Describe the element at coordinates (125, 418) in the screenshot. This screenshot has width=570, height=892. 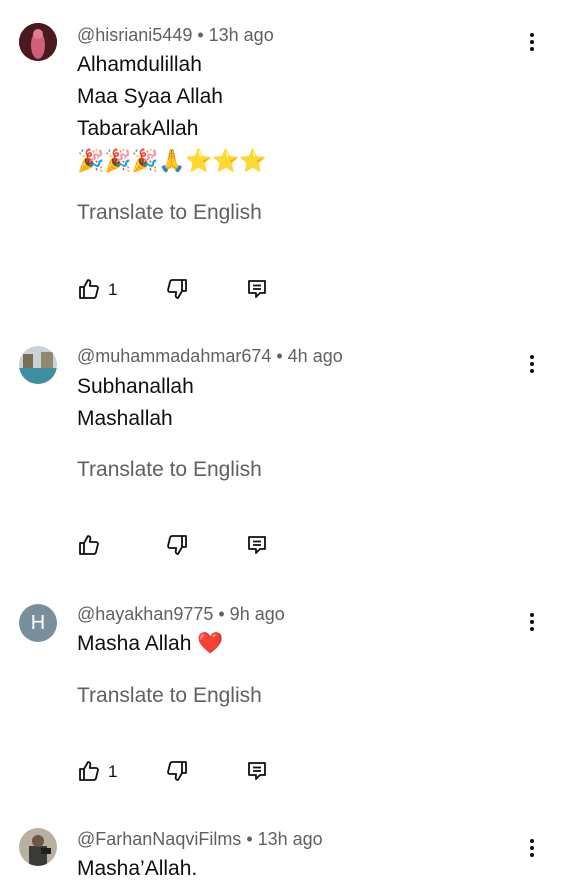
I see `comment-line: Mashallah` at that location.